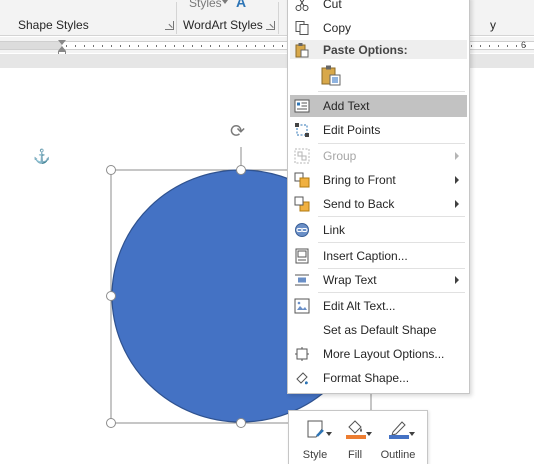  What do you see at coordinates (398, 439) in the screenshot?
I see `outline-button: Outline` at bounding box center [398, 439].